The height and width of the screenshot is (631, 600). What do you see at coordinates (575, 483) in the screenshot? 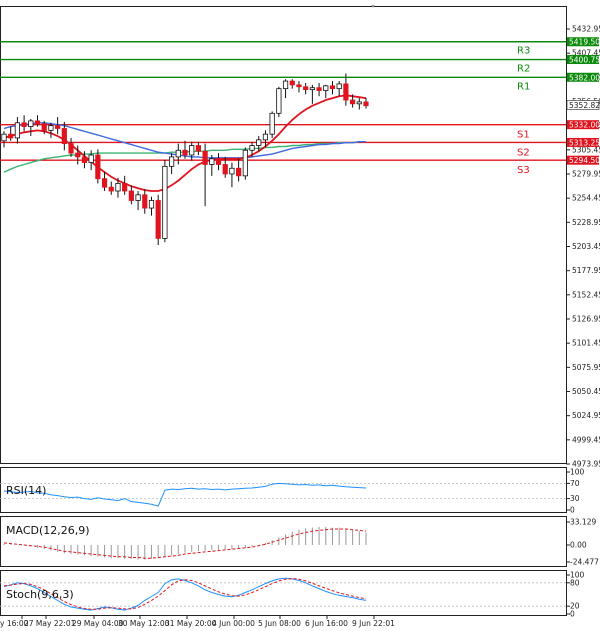
I see `indicator-tick-label: 70` at bounding box center [575, 483].